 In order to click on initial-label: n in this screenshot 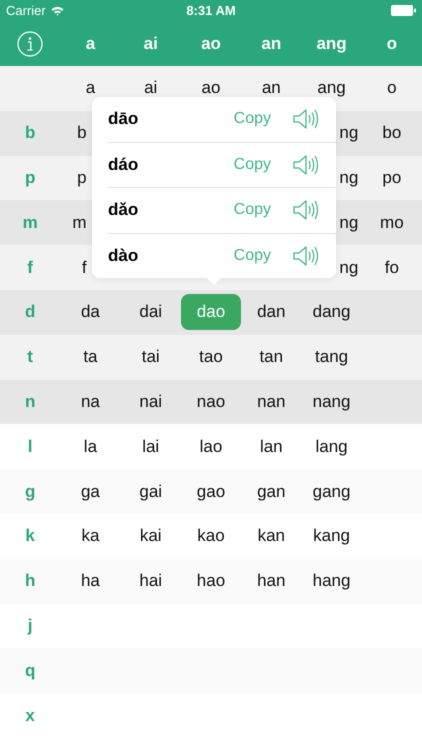, I will do `click(30, 402)`.